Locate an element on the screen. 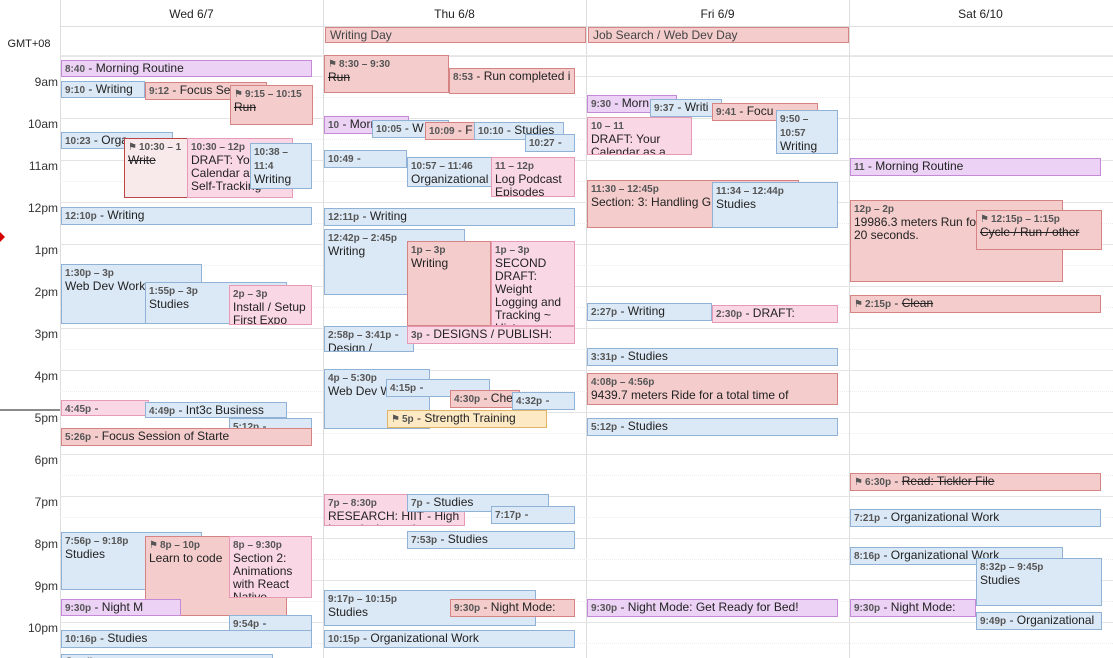  calendar-event: ⚑ 2:15p - Clean is located at coordinates (975, 304).